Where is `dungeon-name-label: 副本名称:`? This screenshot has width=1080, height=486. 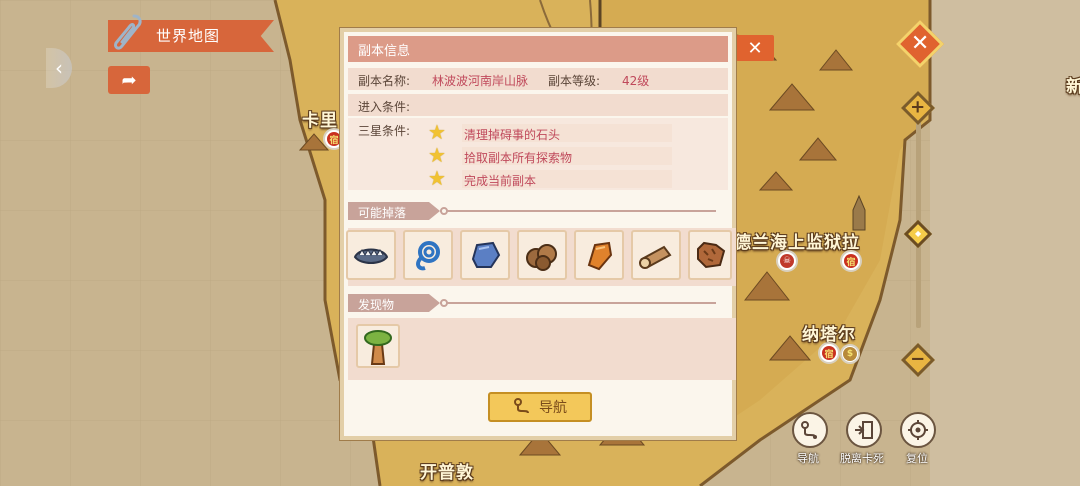 dungeon-name-label: 副本名称: is located at coordinates (384, 81).